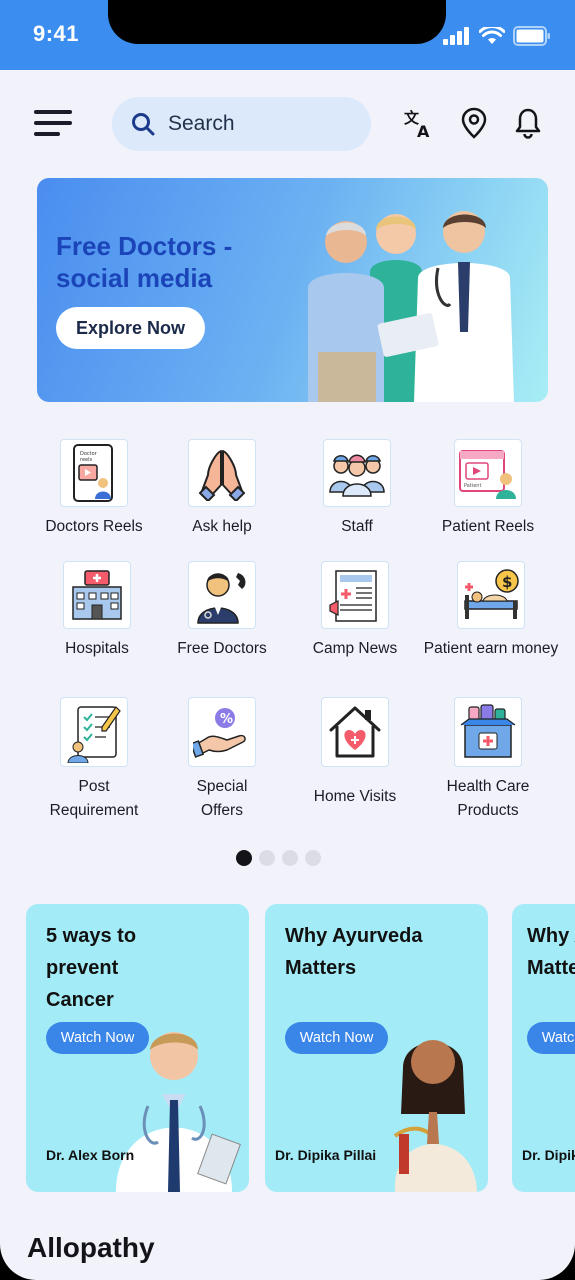  I want to click on service-label: Ask help, so click(222, 526).